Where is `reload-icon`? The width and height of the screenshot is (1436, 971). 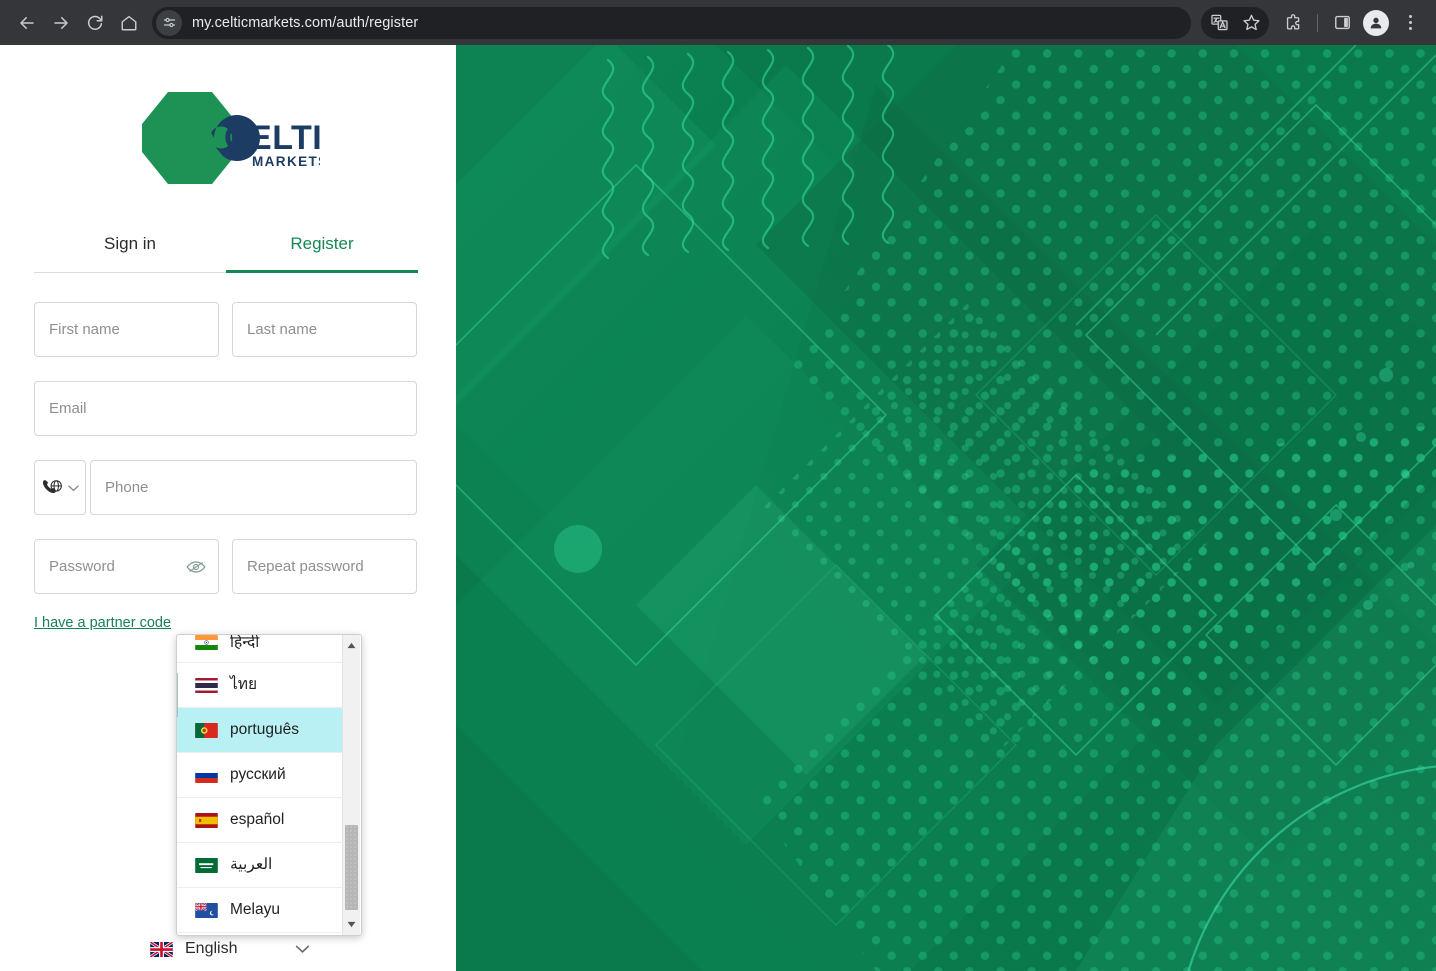 reload-icon is located at coordinates (95, 22).